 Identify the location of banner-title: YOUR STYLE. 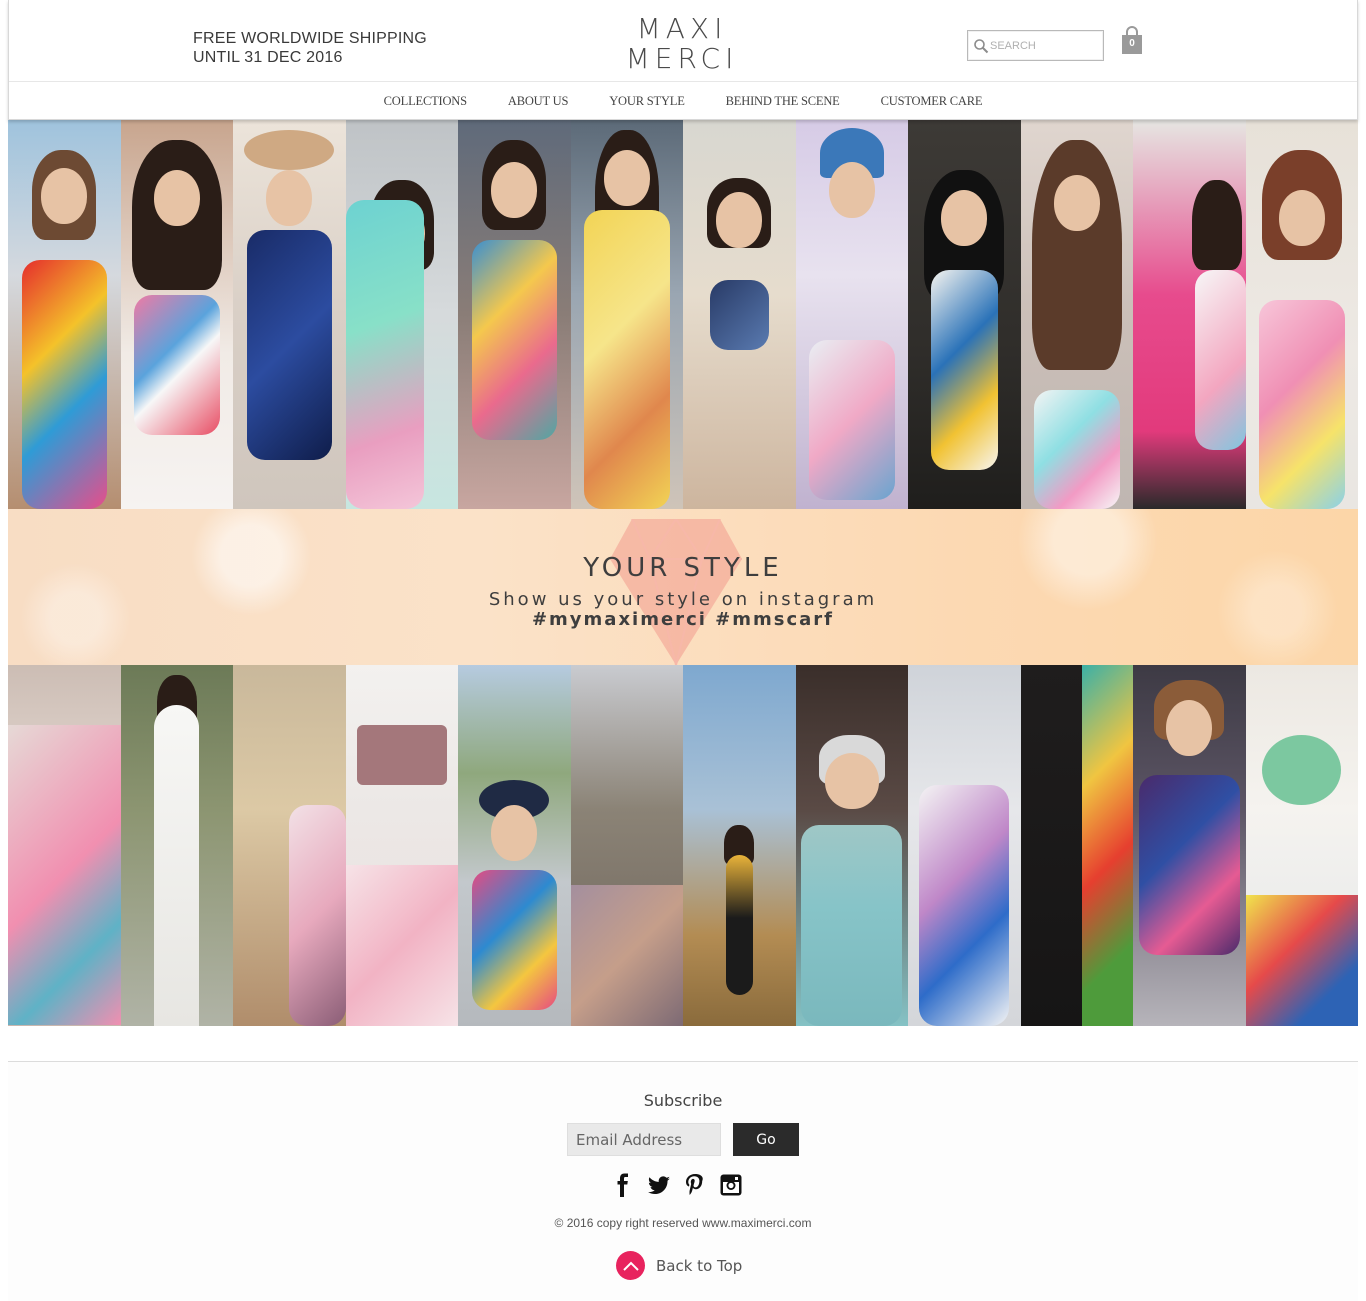
(683, 568).